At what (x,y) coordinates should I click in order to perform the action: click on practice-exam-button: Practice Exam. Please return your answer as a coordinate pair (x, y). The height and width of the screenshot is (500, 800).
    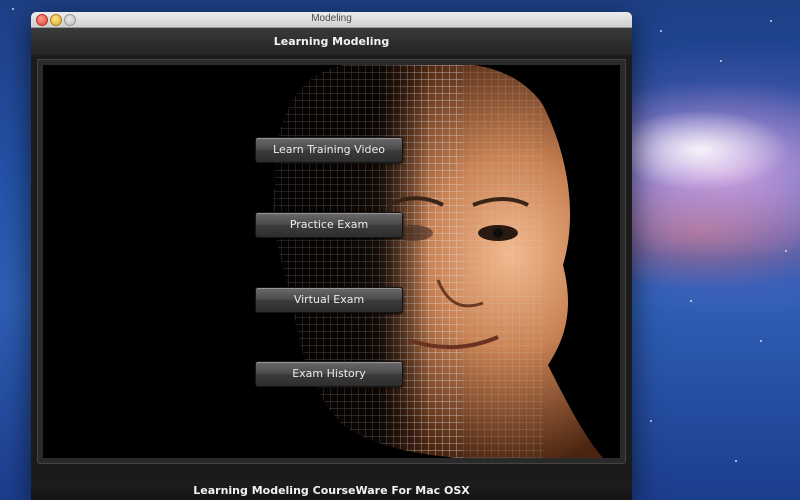
    Looking at the image, I should click on (329, 225).